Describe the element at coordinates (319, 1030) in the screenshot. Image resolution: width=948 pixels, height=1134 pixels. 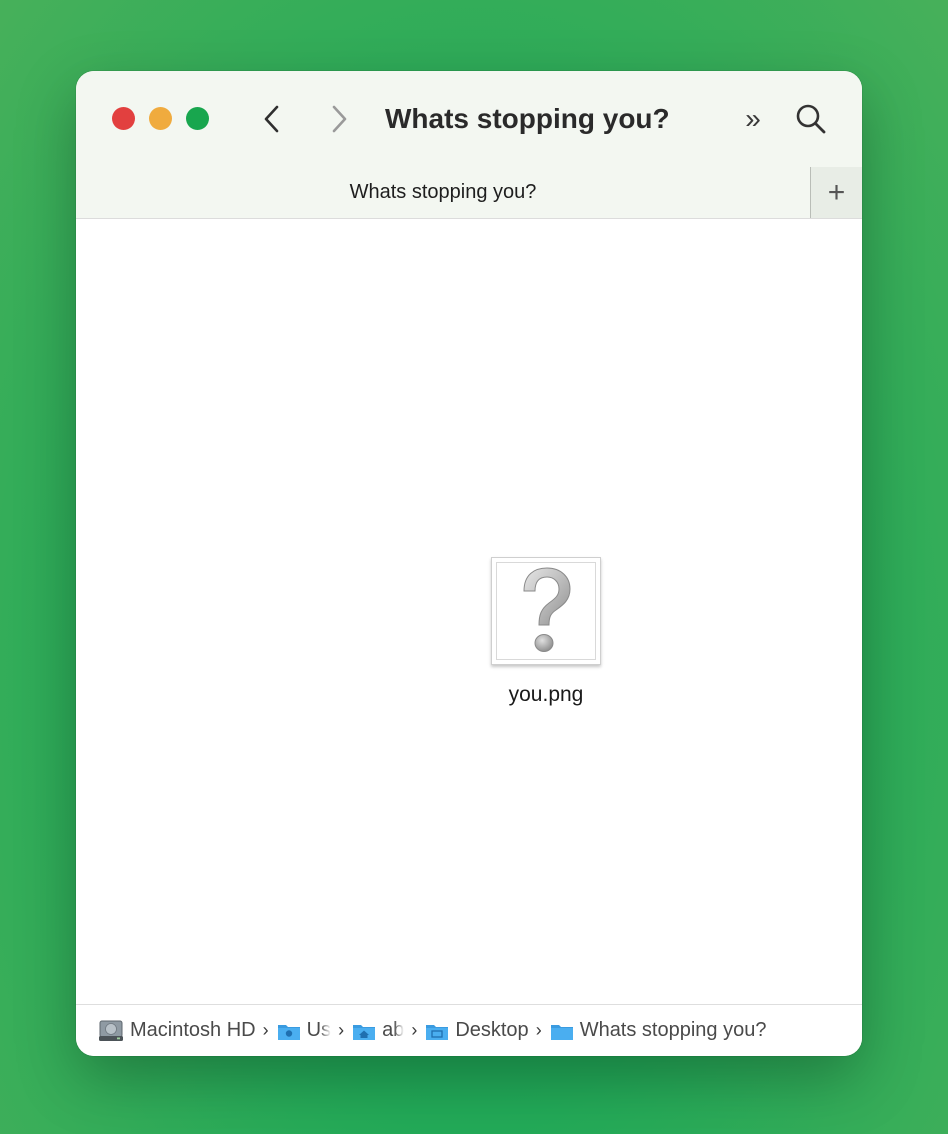
I see `path-item-label: Us` at that location.